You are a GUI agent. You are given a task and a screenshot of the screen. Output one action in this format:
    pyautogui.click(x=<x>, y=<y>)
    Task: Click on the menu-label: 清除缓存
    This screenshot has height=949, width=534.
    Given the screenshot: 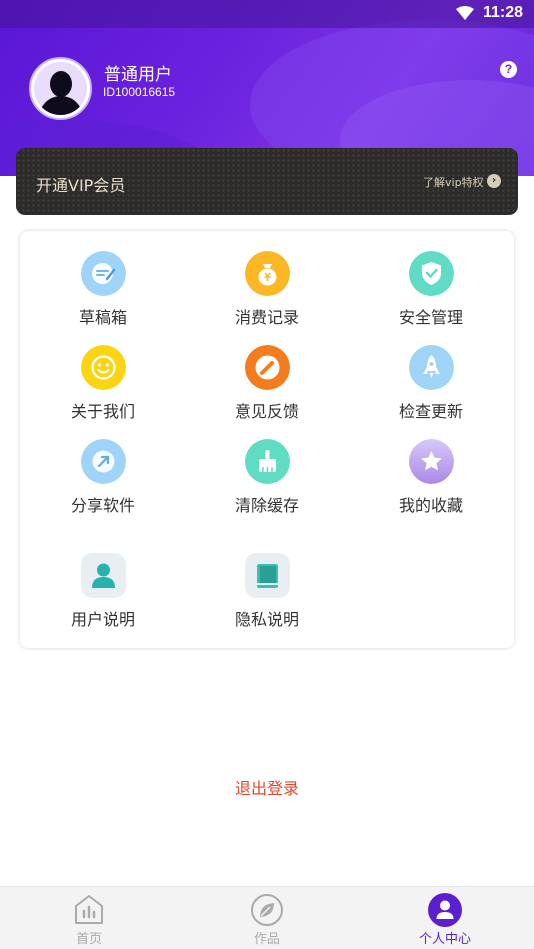 What is the action you would take?
    pyautogui.click(x=266, y=505)
    